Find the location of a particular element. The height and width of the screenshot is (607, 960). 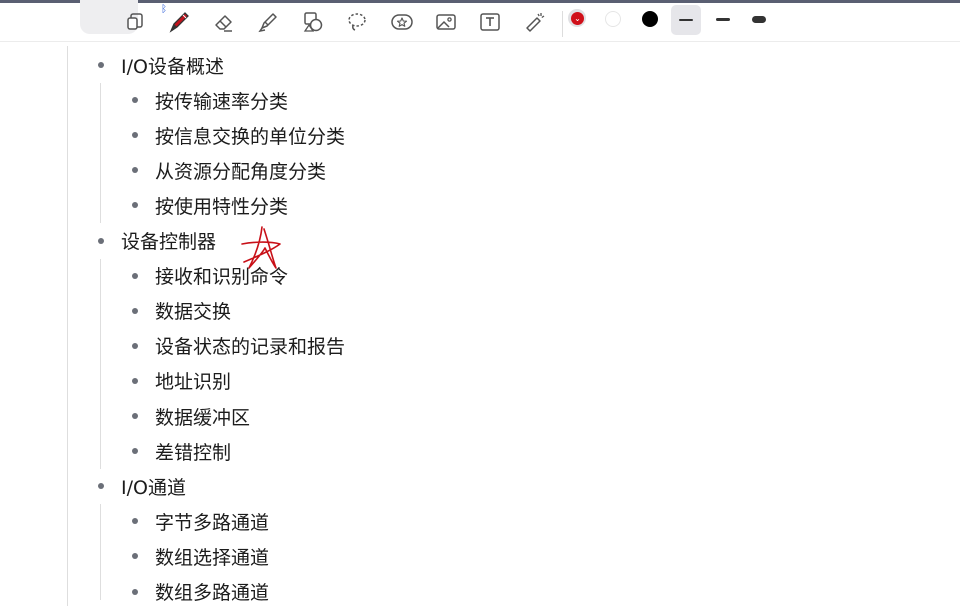

outline-list-item: 字节多路通道 is located at coordinates (212, 521).